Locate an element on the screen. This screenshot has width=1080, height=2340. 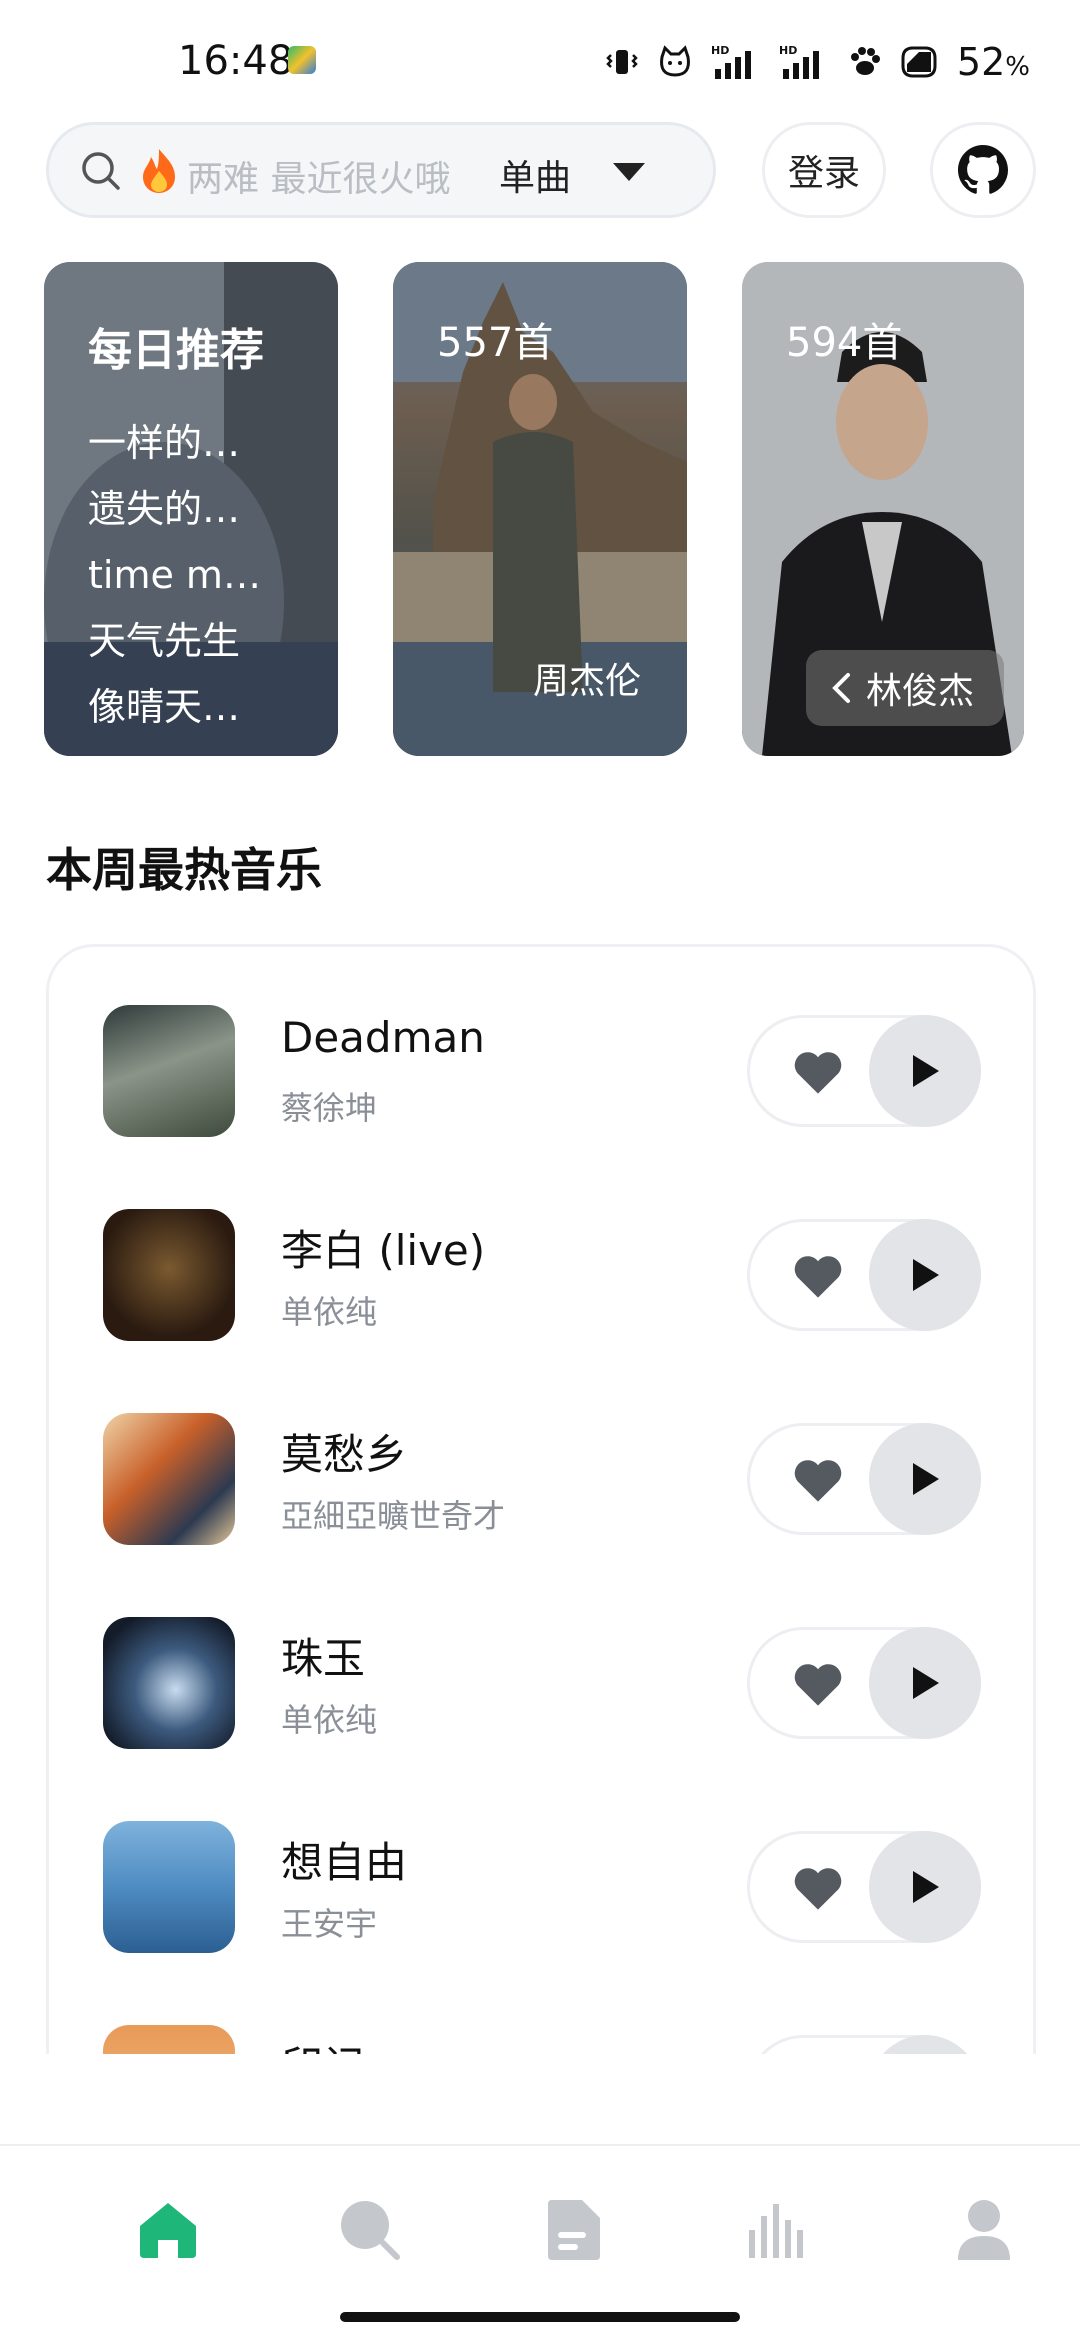
song-title: 想自由 is located at coordinates (344, 1862).